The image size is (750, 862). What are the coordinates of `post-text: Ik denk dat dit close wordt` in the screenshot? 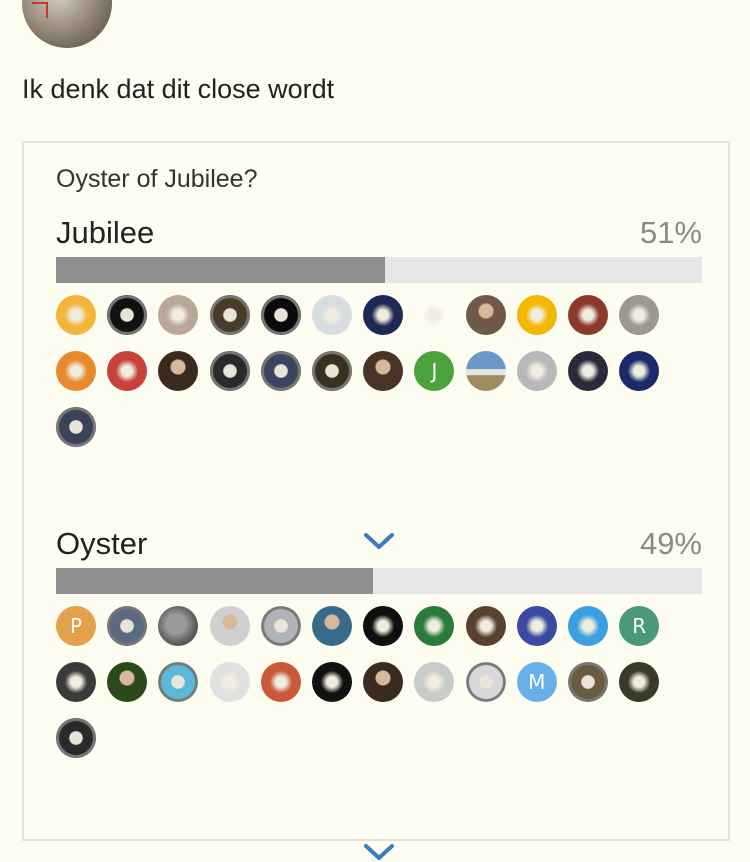 It's located at (178, 89).